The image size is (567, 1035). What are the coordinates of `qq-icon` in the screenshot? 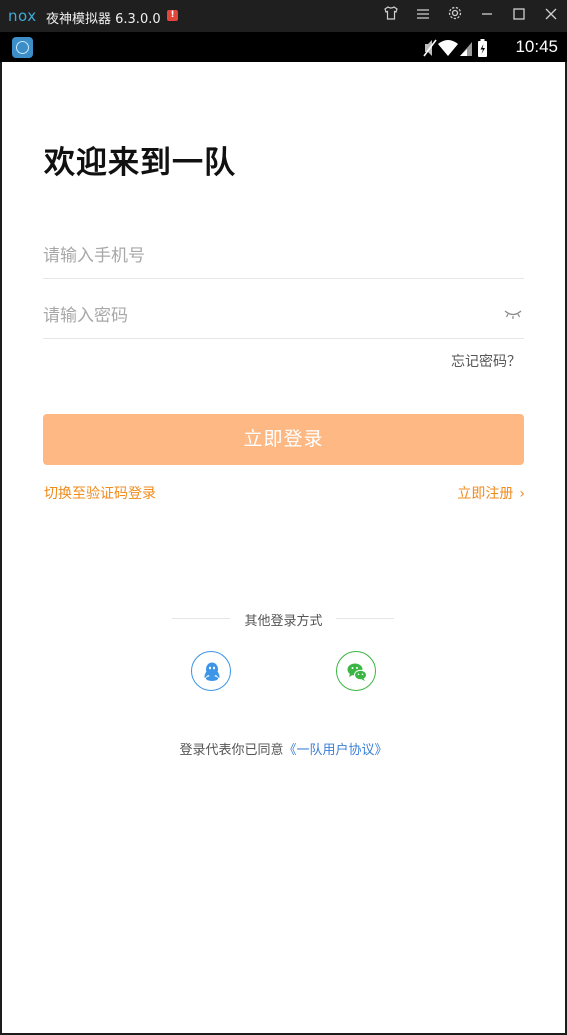 It's located at (212, 671).